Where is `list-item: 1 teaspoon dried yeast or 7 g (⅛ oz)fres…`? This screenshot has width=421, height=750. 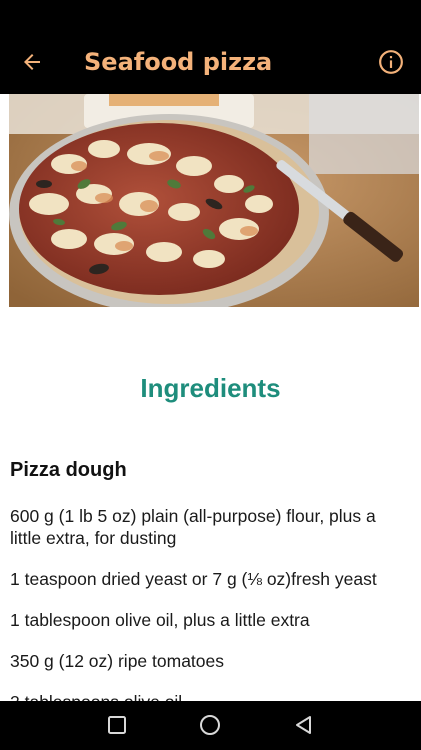
list-item: 1 teaspoon dried yeast or 7 g (⅛ oz)fres… is located at coordinates (193, 579).